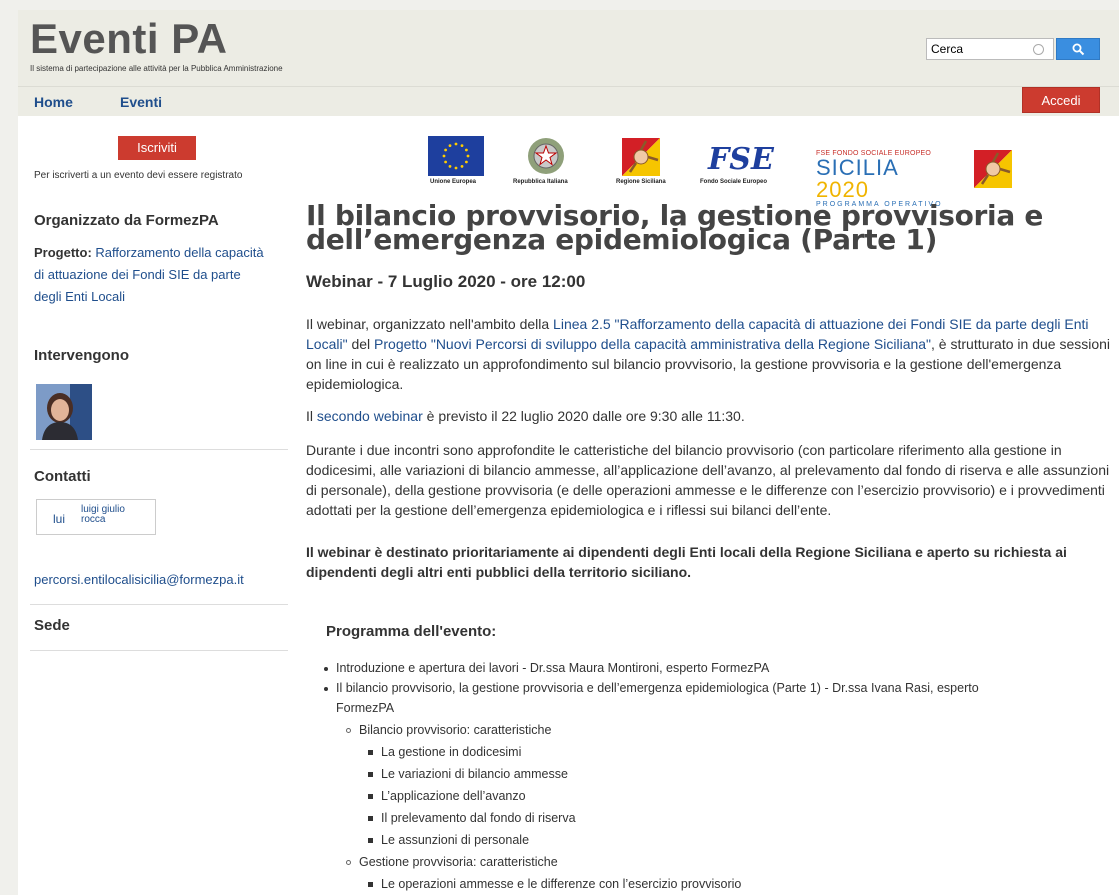 The width and height of the screenshot is (1119, 895). I want to click on italy-caption: Repubblica Italiana, so click(540, 182).